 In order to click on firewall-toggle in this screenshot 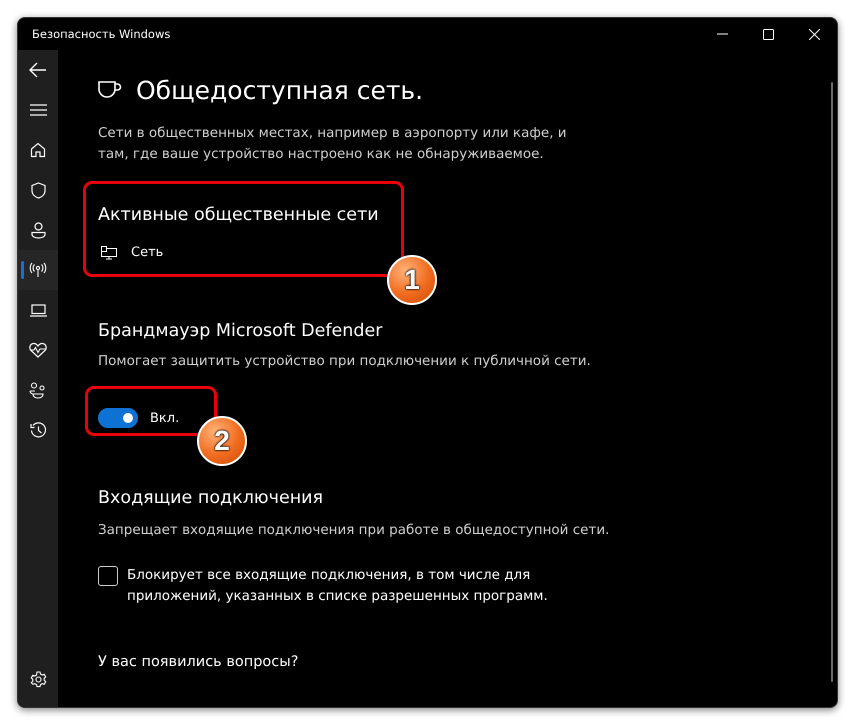, I will do `click(118, 418)`.